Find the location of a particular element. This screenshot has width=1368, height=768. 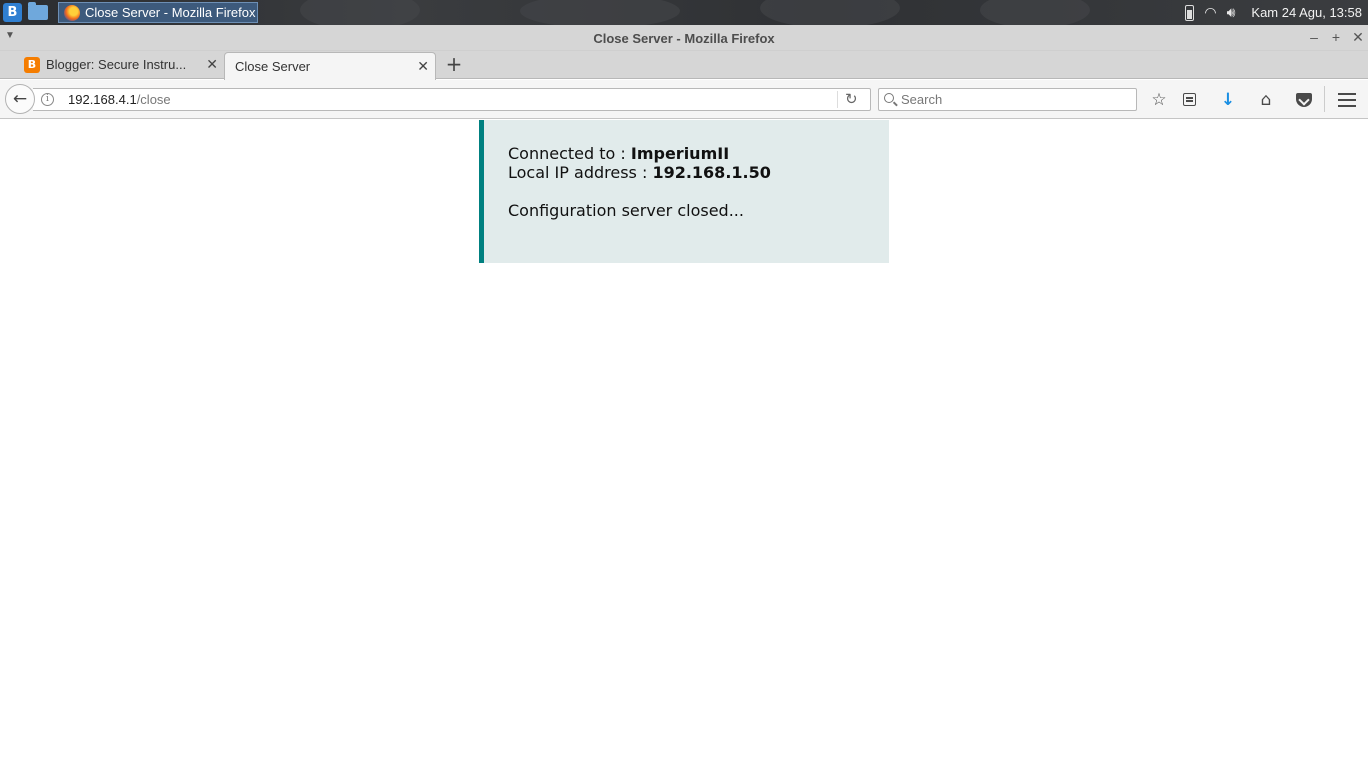

connected-line: Connected to : ImperiumII is located at coordinates (698, 153).